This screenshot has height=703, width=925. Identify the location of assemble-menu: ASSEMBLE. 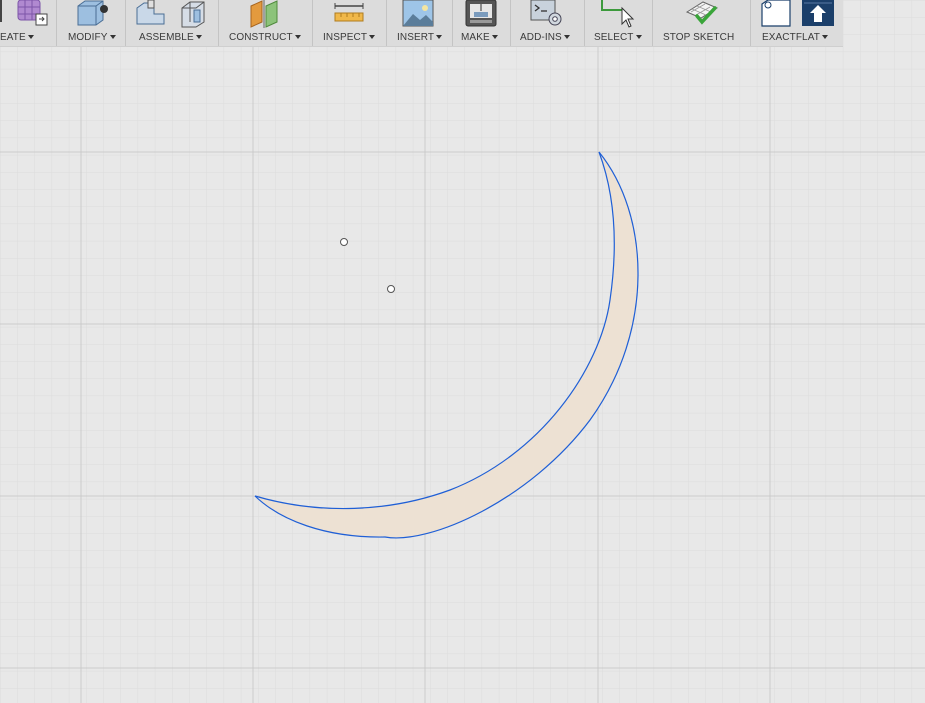
(171, 23).